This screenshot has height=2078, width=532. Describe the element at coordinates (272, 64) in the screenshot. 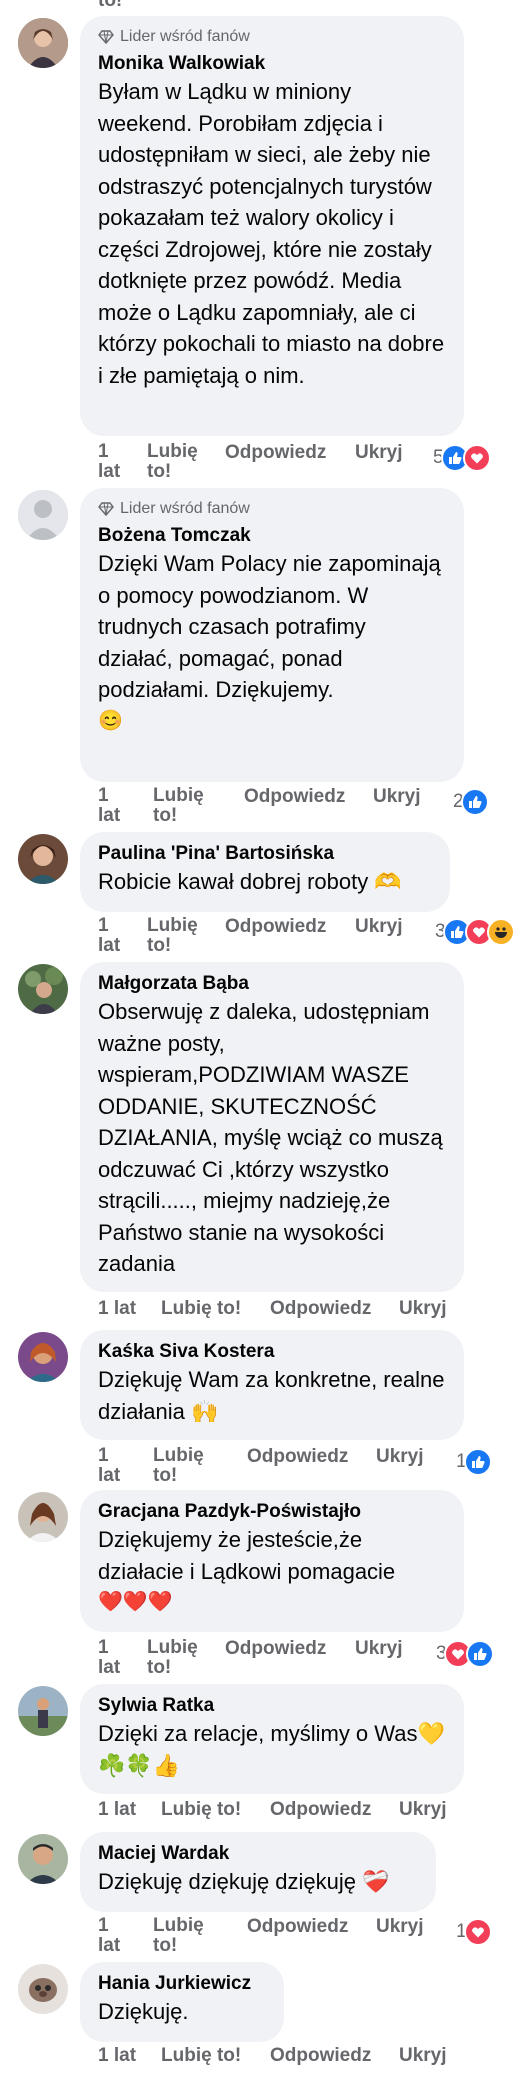

I see `comment-author: Monika Walkowiak` at that location.